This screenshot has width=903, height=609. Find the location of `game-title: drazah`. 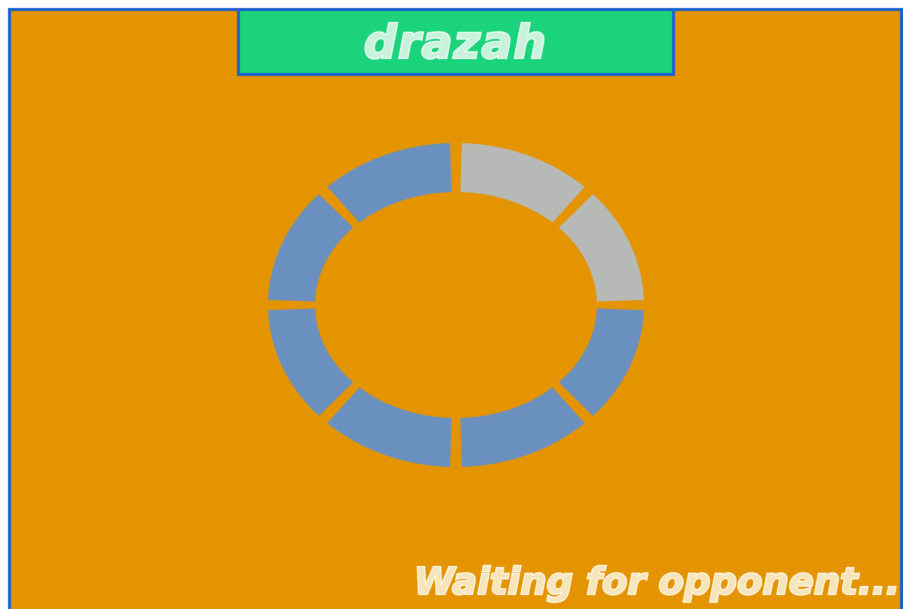

game-title: drazah is located at coordinates (456, 42).